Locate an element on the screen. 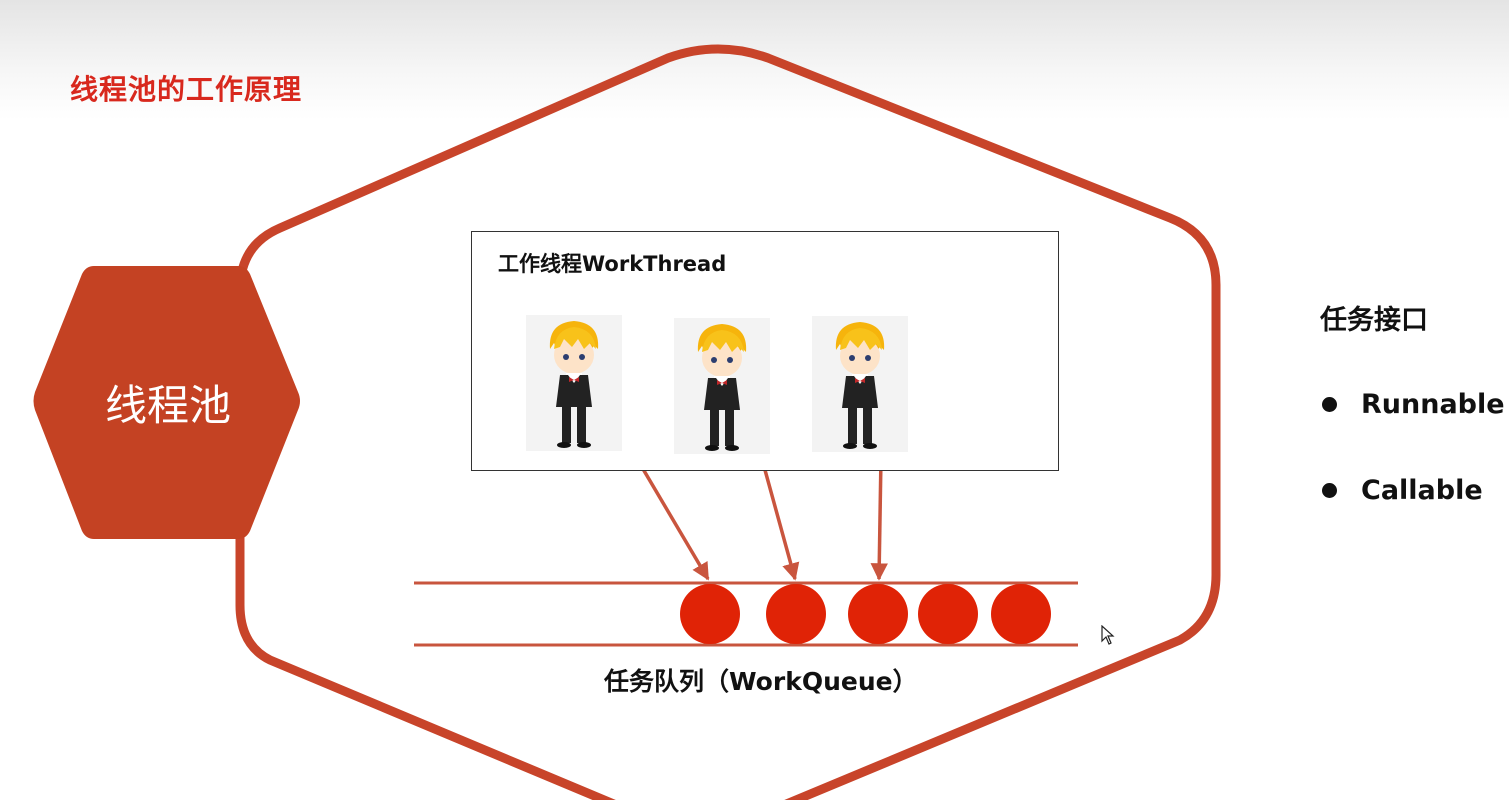  task-interface-item: Runnable is located at coordinates (1413, 404).